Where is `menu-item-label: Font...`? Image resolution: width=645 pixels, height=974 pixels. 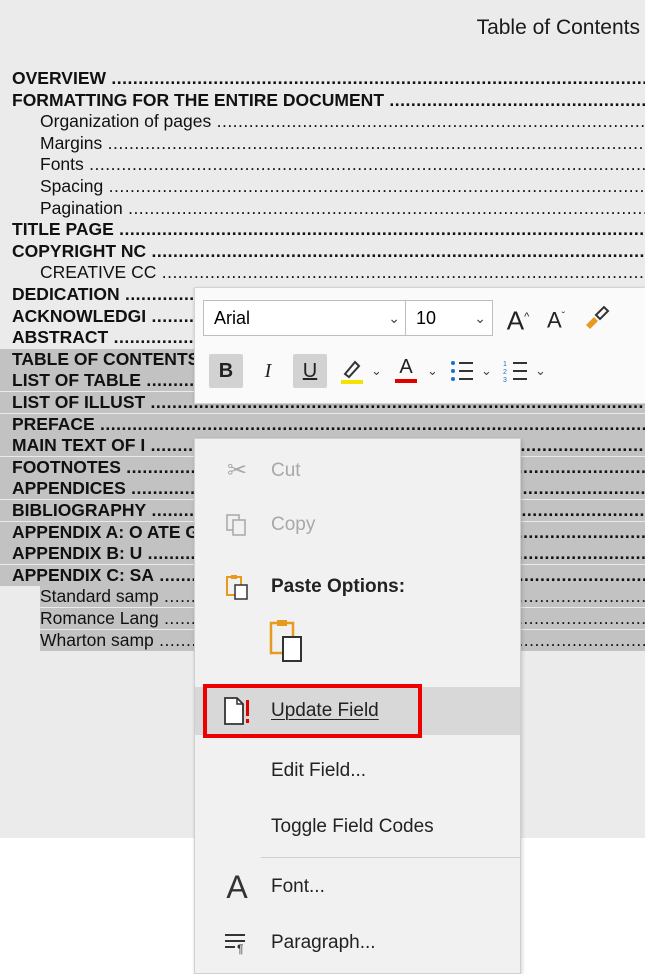 menu-item-label: Font... is located at coordinates (298, 886).